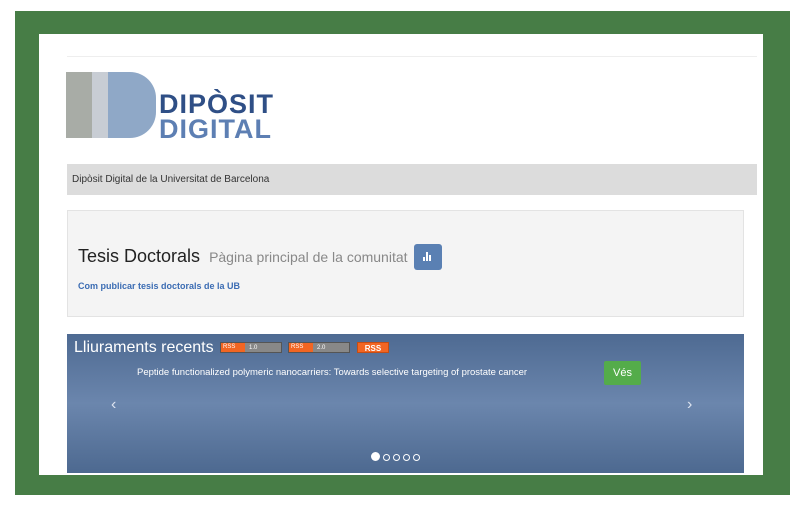 Image resolution: width=804 pixels, height=506 pixels. Describe the element at coordinates (139, 256) in the screenshot. I see `community-title: Tesis Doctorals` at that location.